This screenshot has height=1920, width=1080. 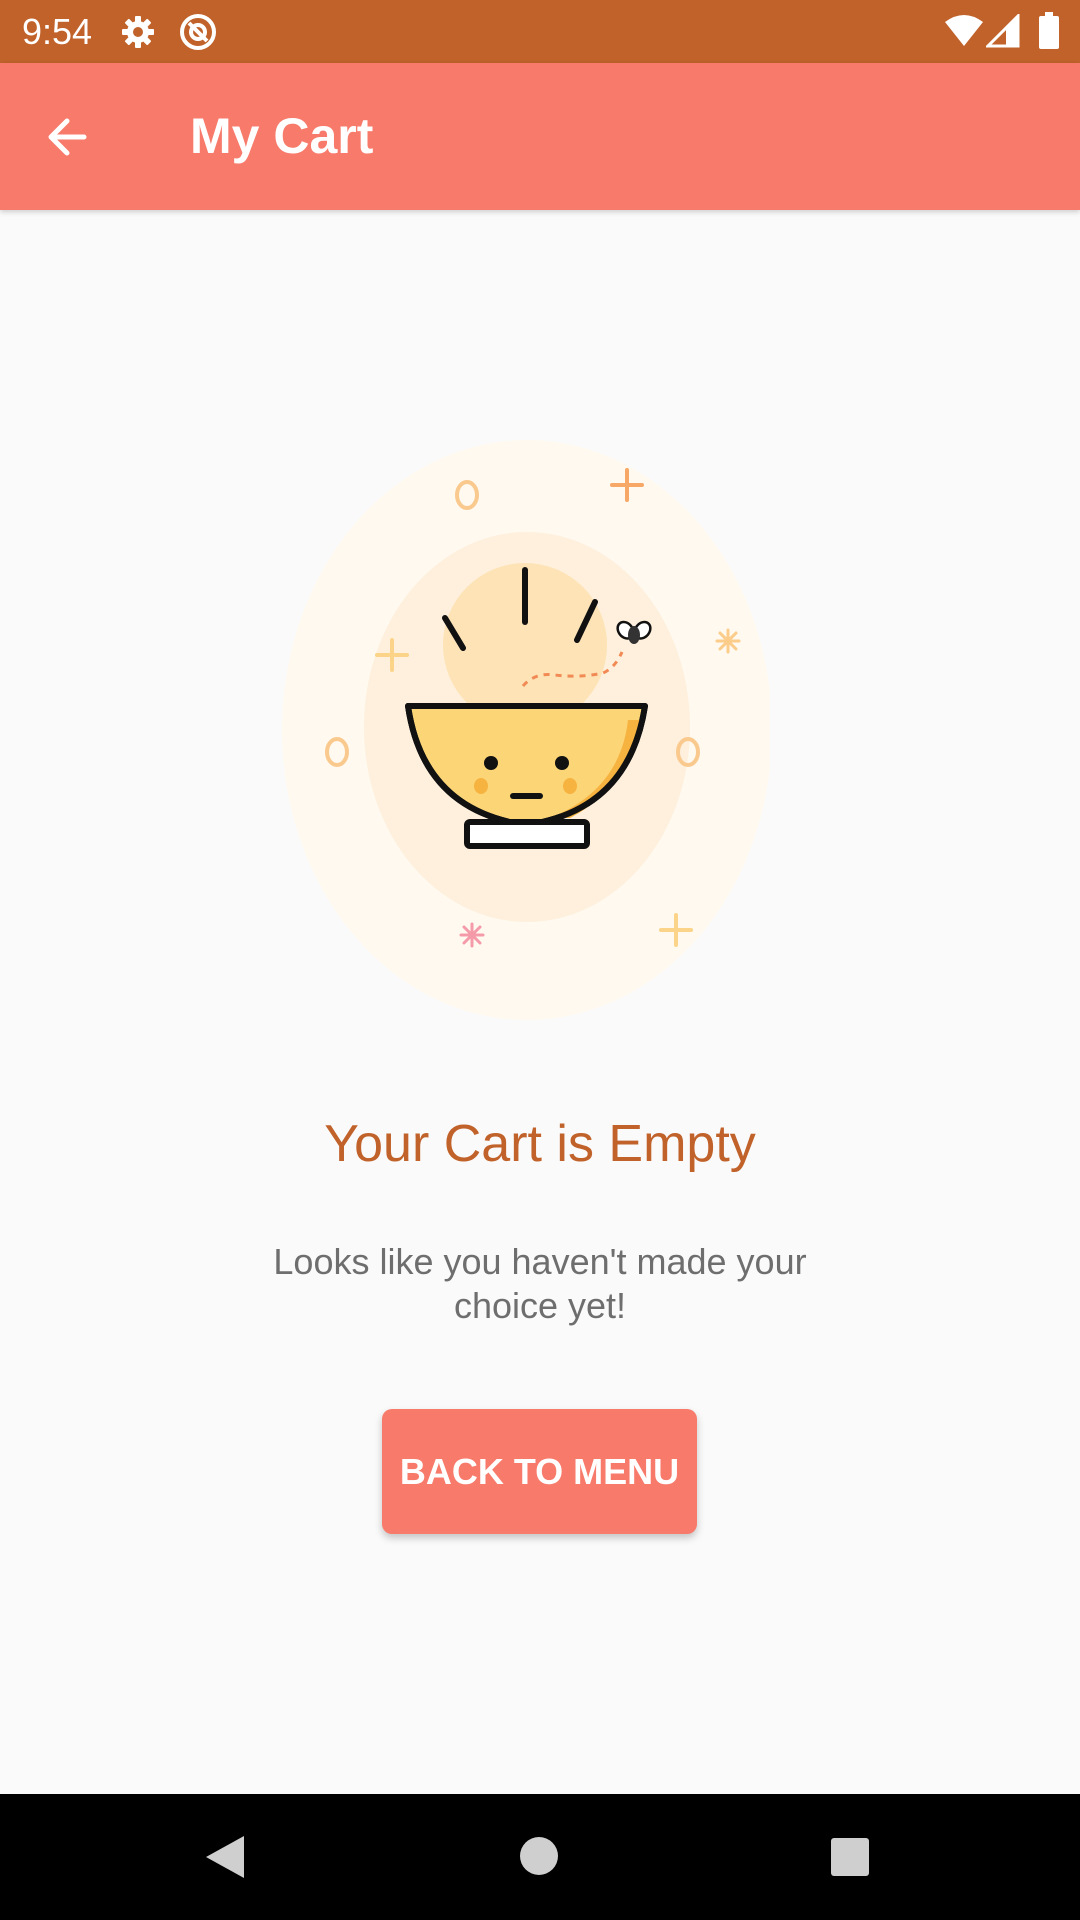 What do you see at coordinates (521, 730) in the screenshot?
I see `empty-bowl-illustration` at bounding box center [521, 730].